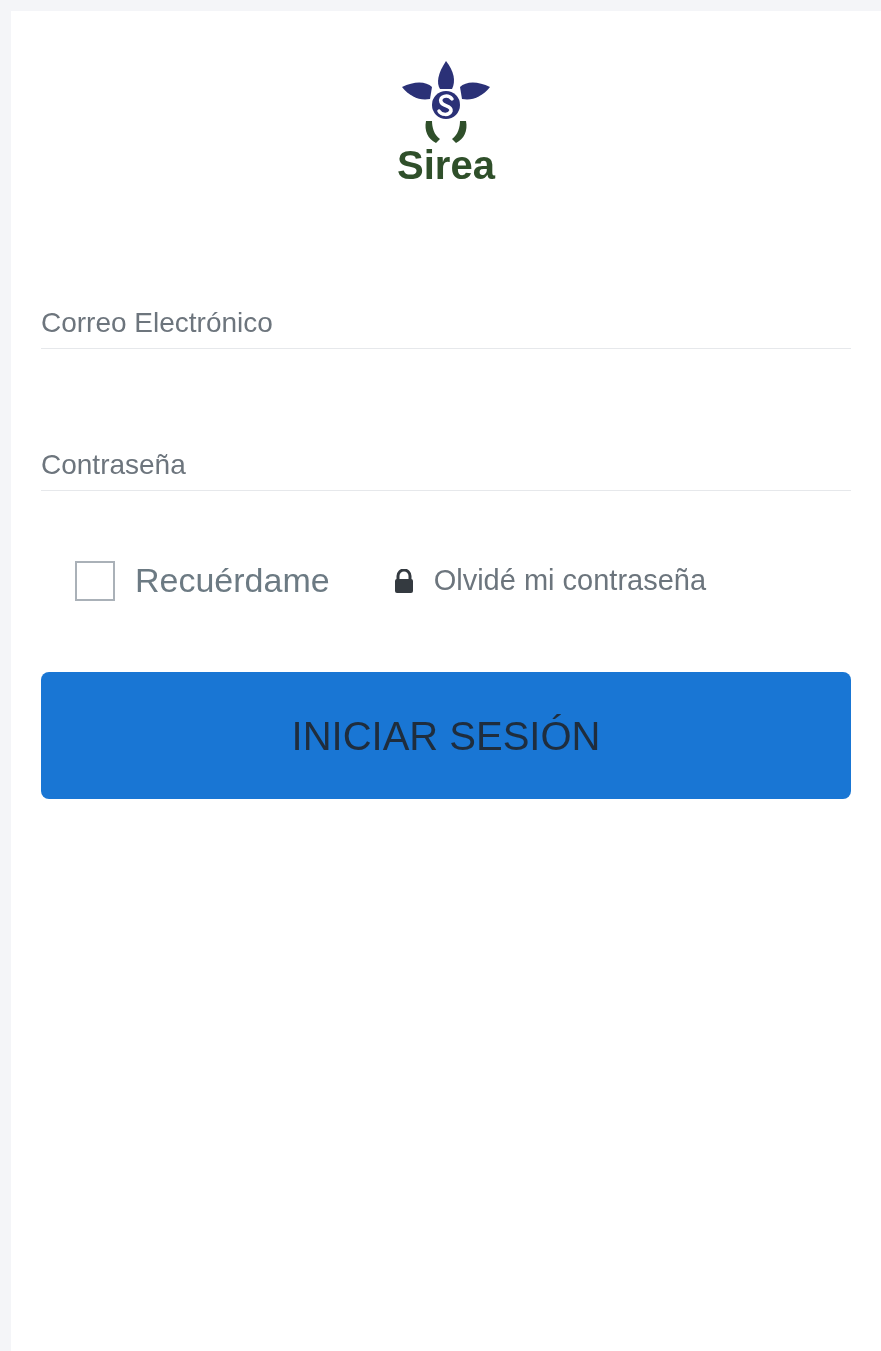 The width and height of the screenshot is (881, 1351). I want to click on email-field: Correo Electrónico, so click(446, 323).